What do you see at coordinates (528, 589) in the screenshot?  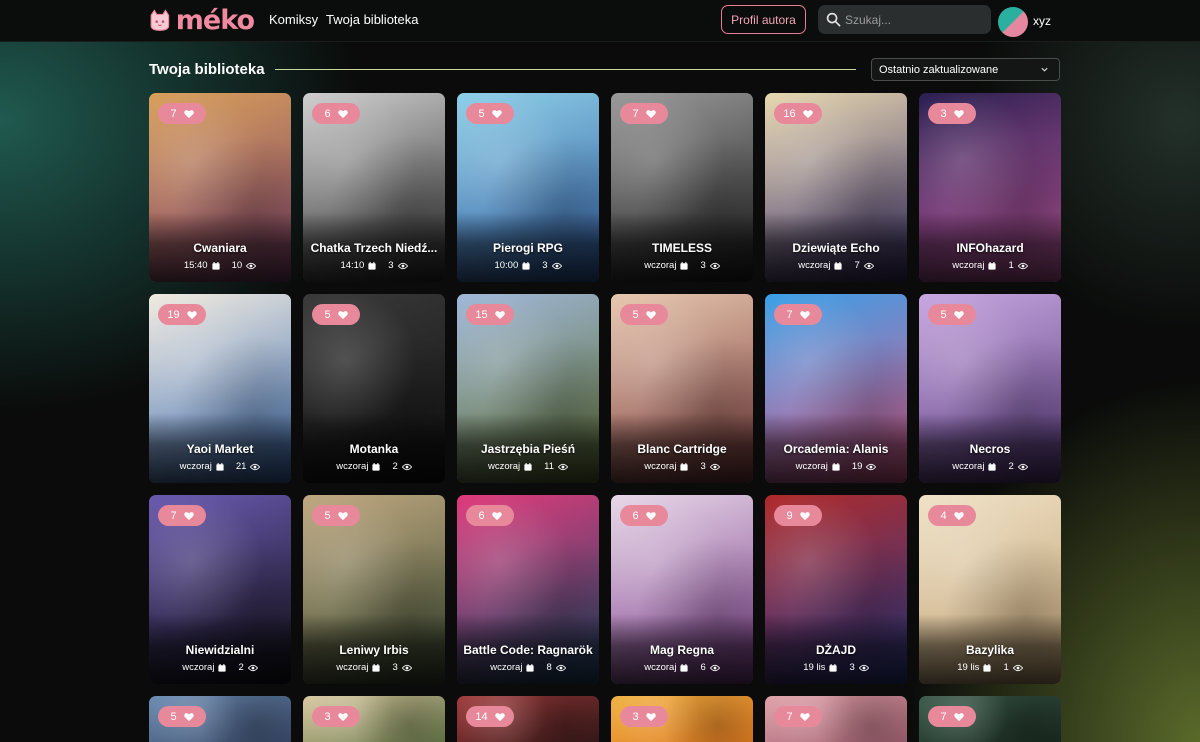 I see `comic-card: 6 Battle Code: Ragnarök wczoraj 8` at bounding box center [528, 589].